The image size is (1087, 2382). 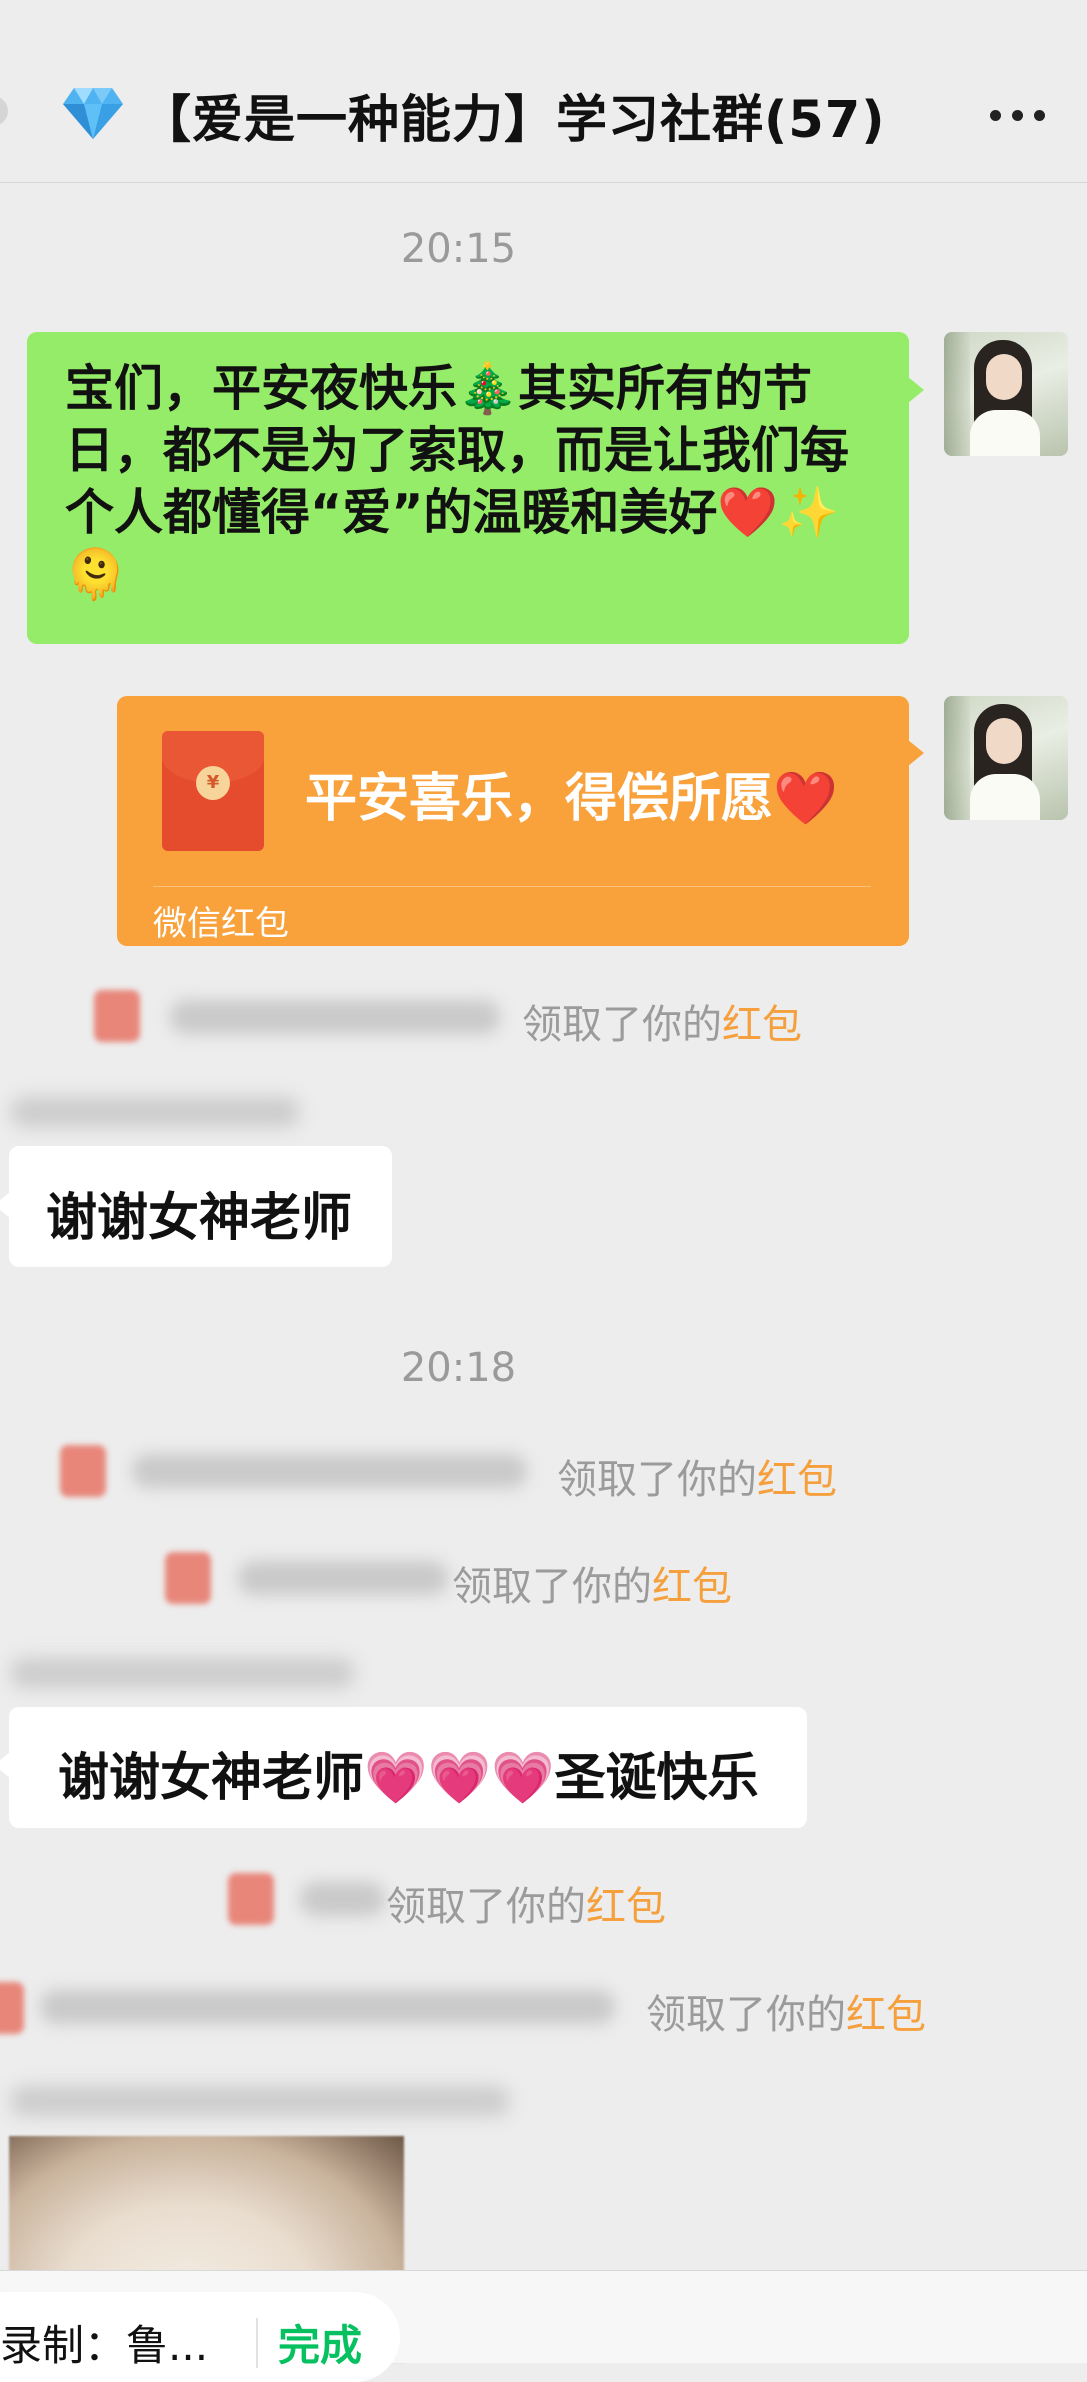 I want to click on done-button: 完成, so click(x=320, y=2342).